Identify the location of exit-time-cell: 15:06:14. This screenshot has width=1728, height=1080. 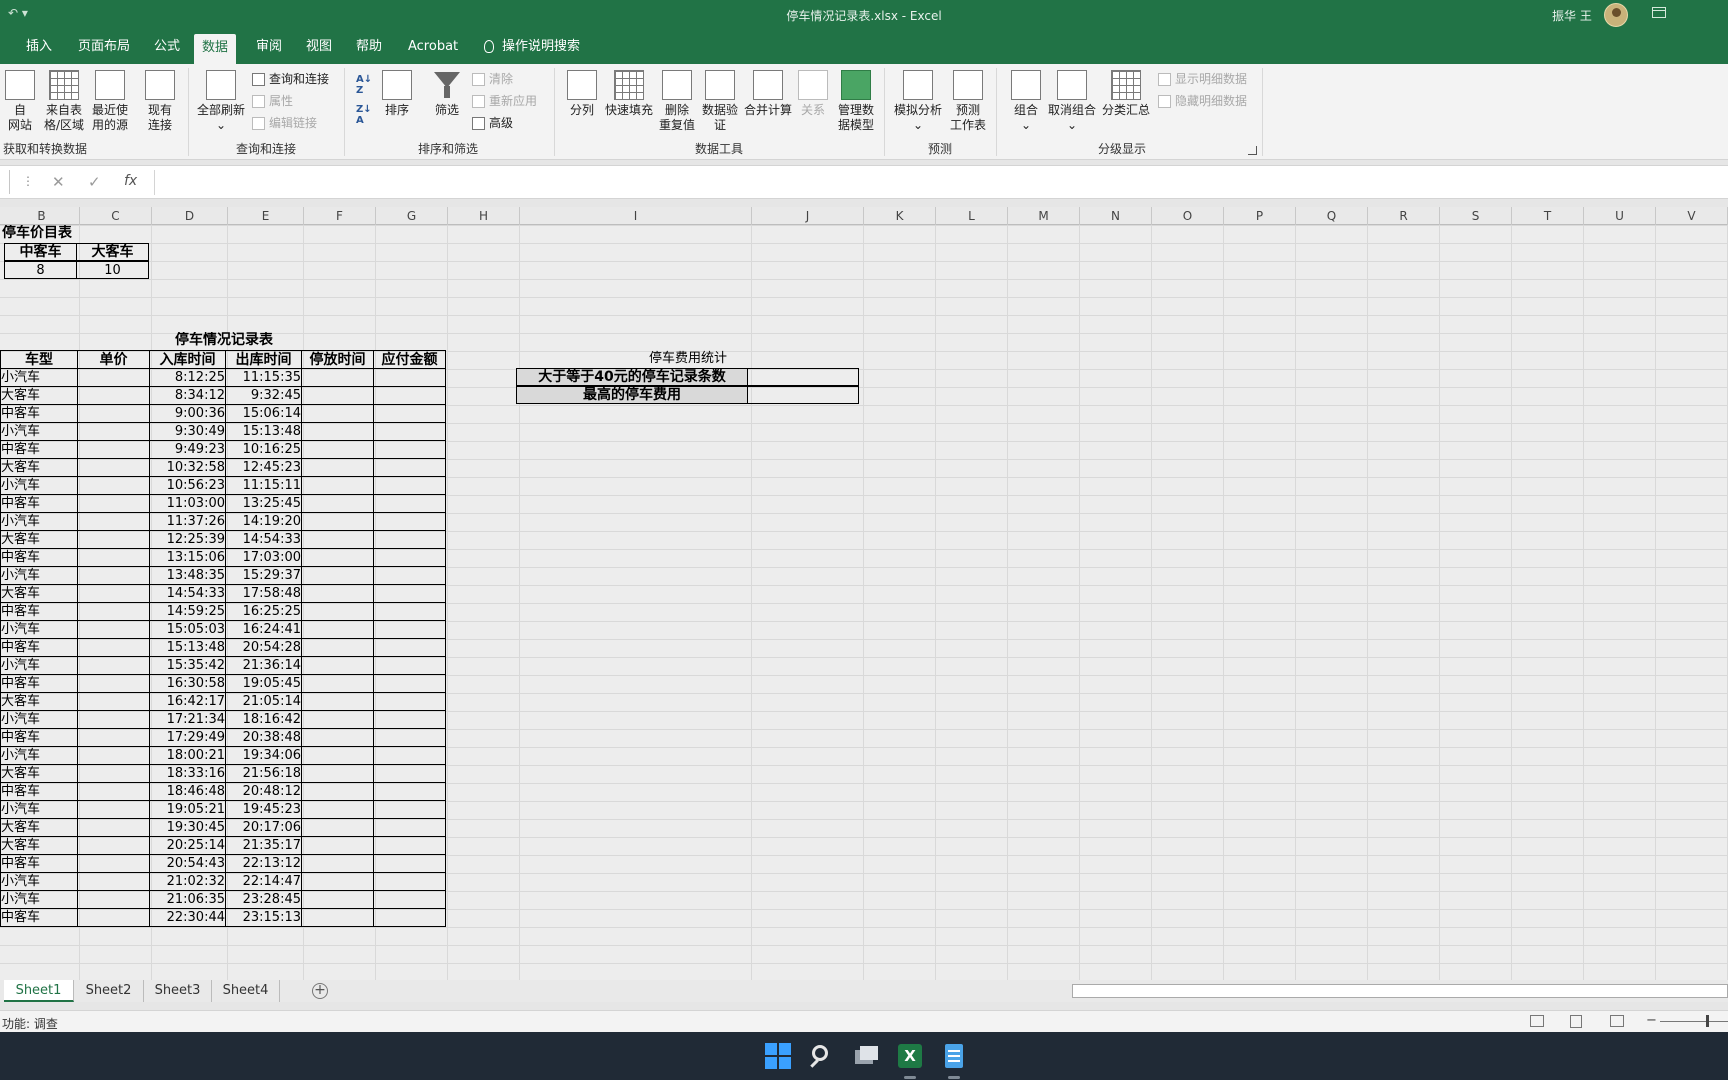
(263, 413).